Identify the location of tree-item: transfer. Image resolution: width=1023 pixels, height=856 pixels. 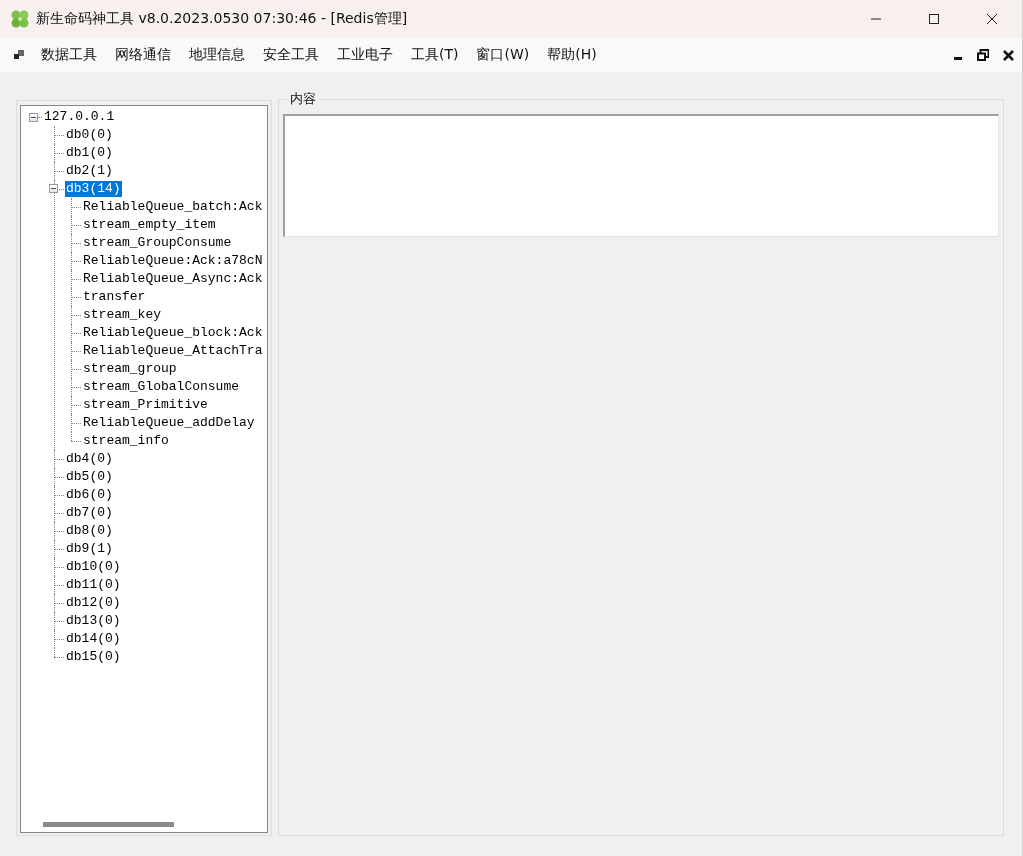
(114, 297).